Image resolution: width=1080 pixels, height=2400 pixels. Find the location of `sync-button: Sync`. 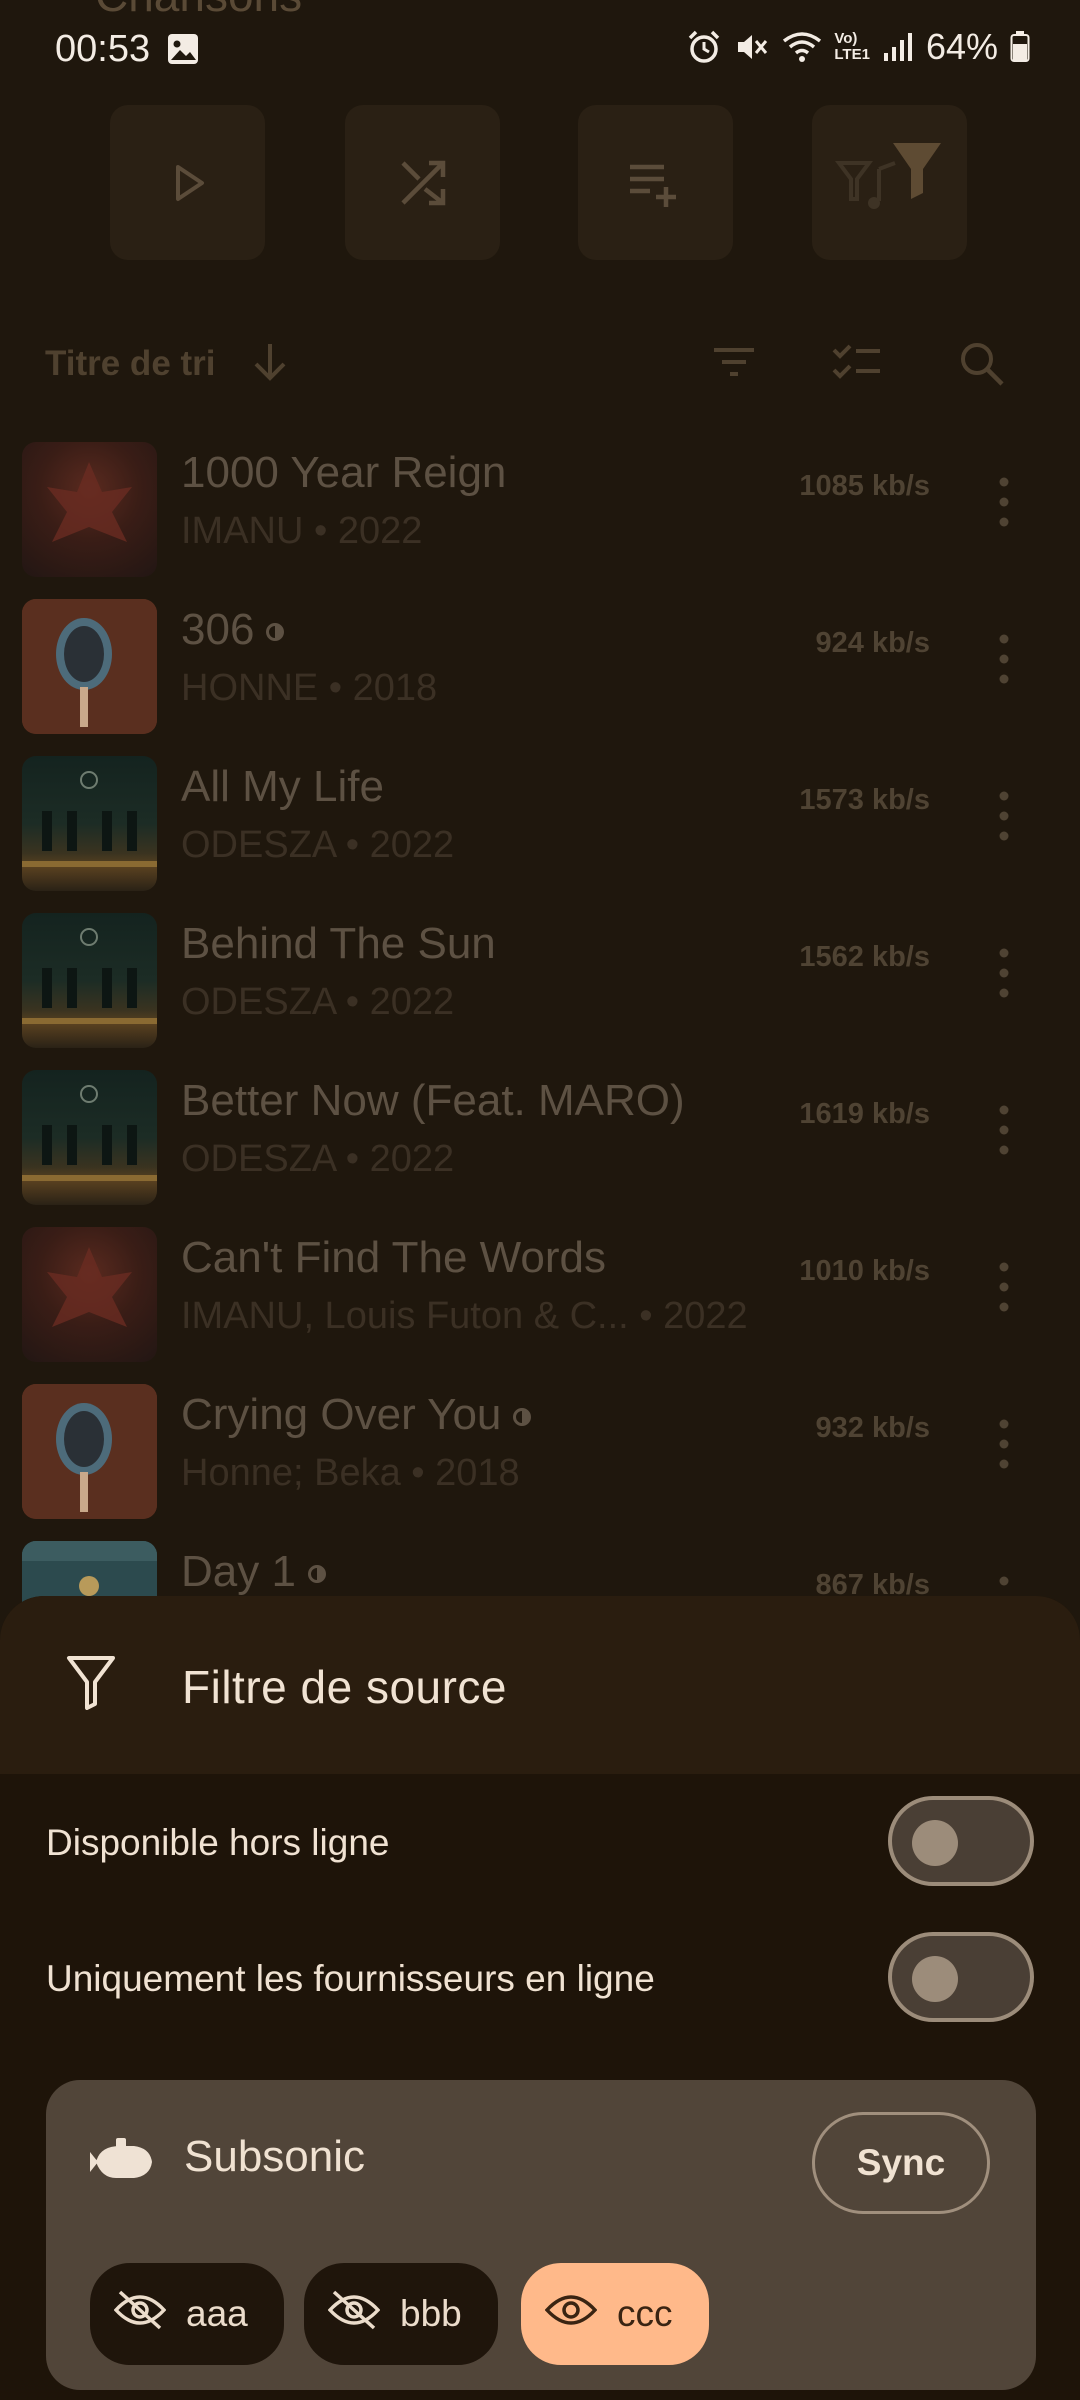

sync-button: Sync is located at coordinates (901, 2163).